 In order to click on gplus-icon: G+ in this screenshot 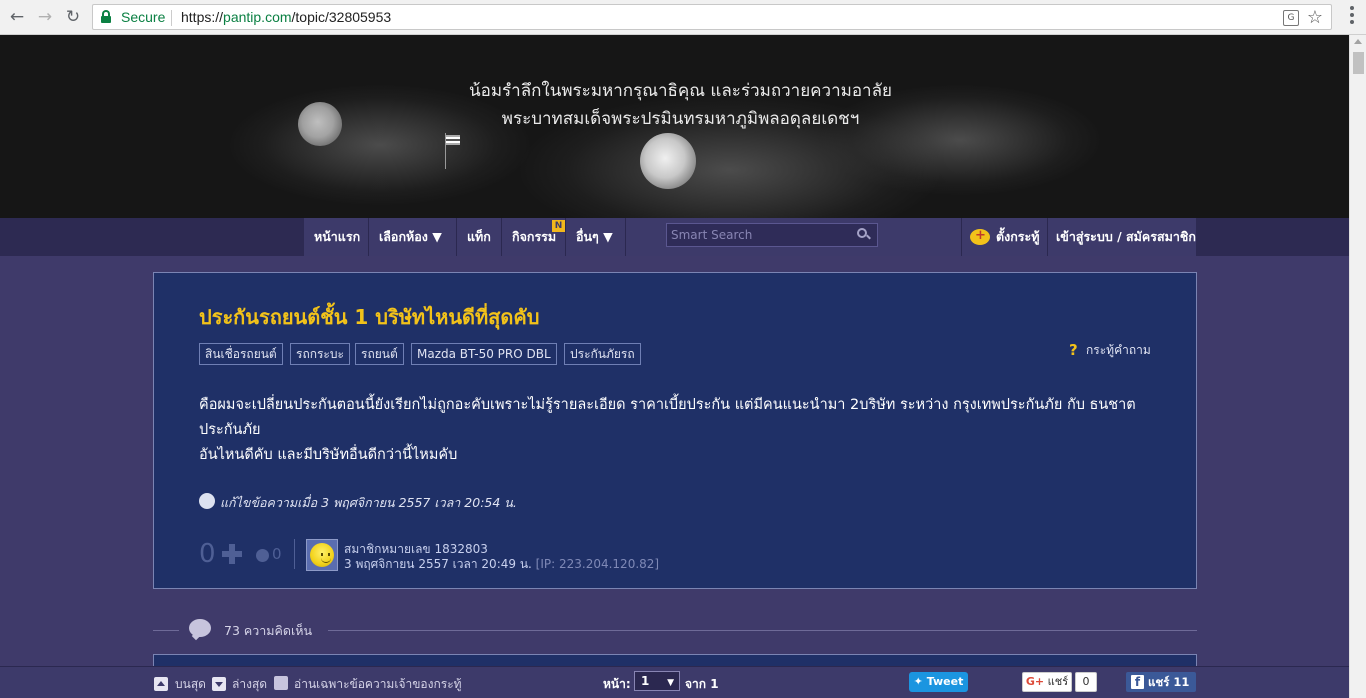, I will do `click(1035, 681)`.